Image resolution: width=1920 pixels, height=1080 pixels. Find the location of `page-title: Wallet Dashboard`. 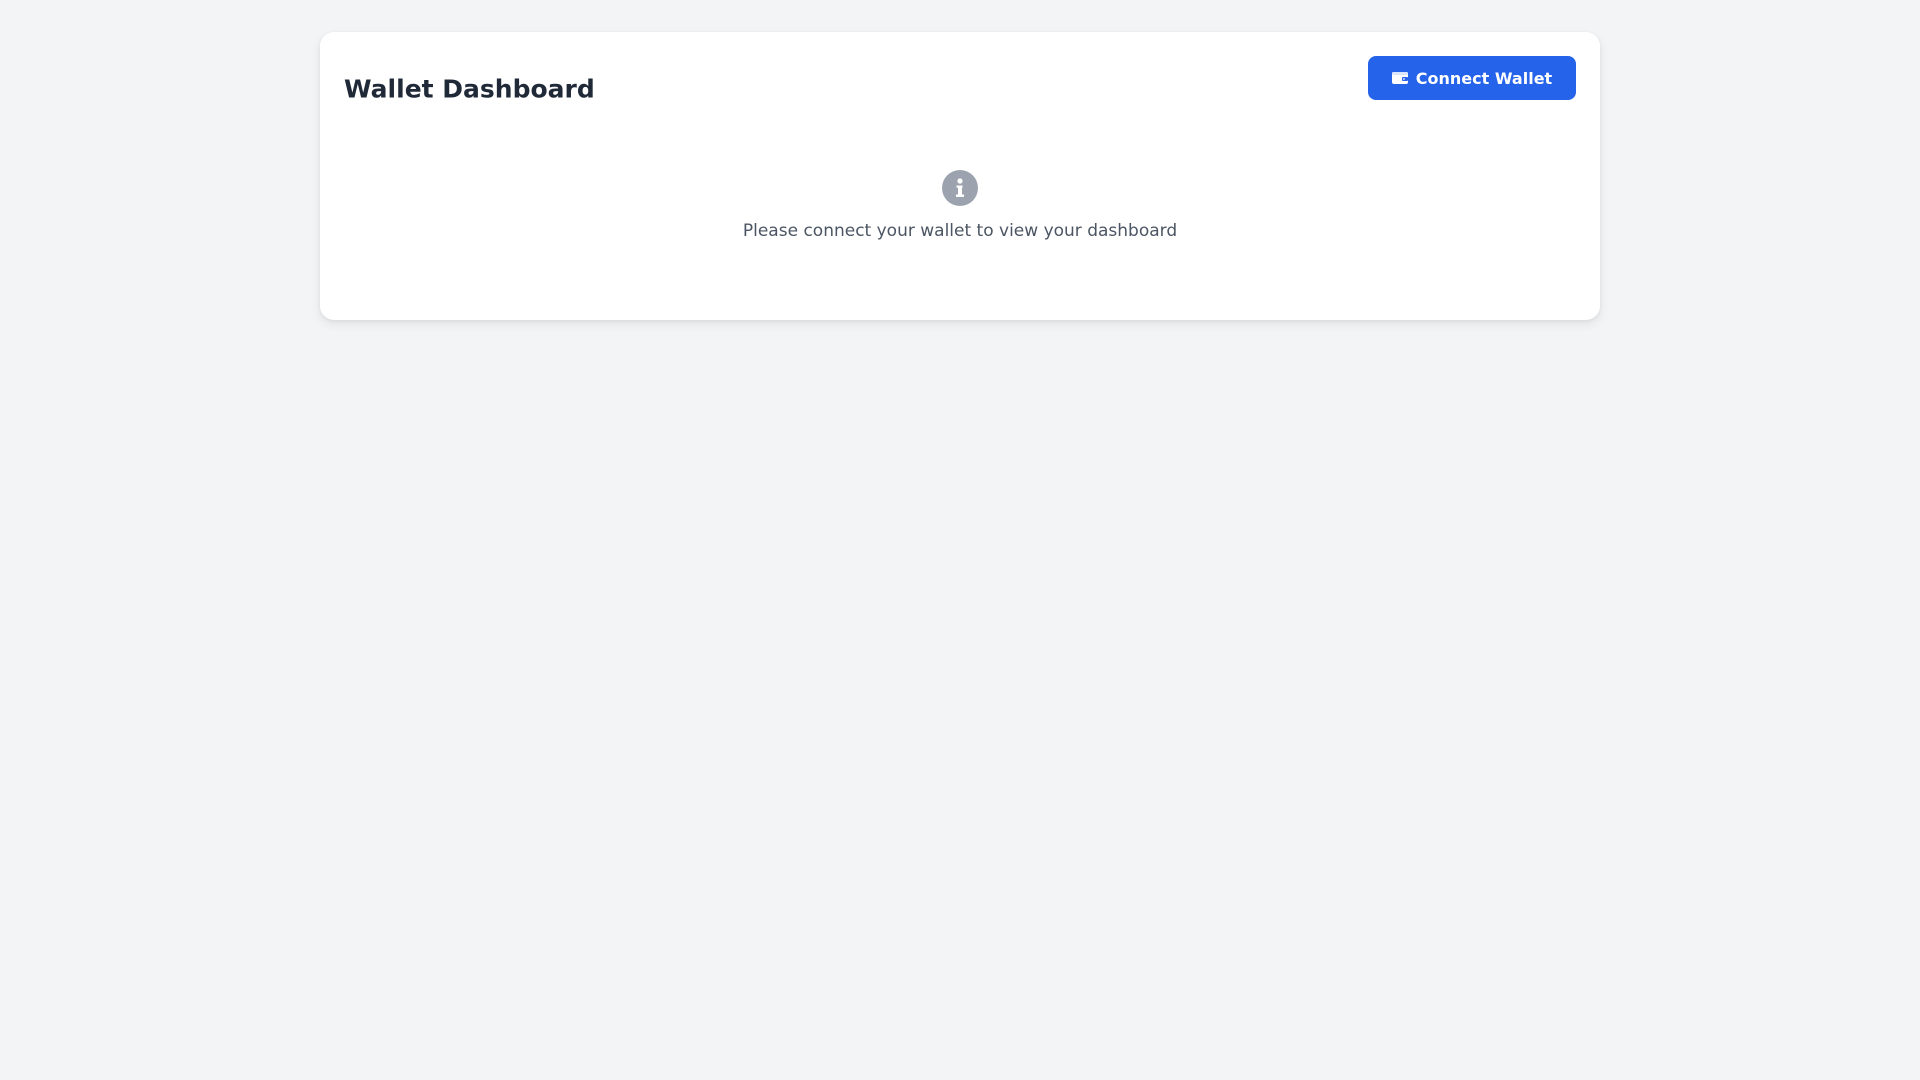

page-title: Wallet Dashboard is located at coordinates (469, 89).